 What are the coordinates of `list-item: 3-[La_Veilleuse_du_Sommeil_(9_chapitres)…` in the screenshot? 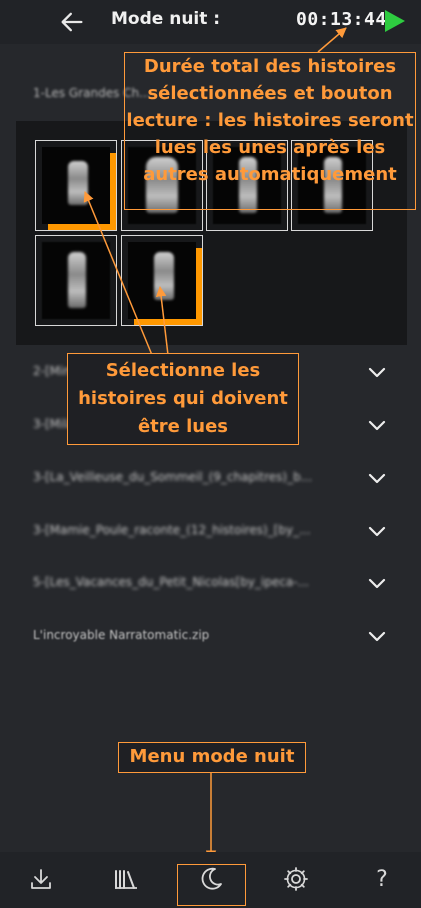 It's located at (210, 478).